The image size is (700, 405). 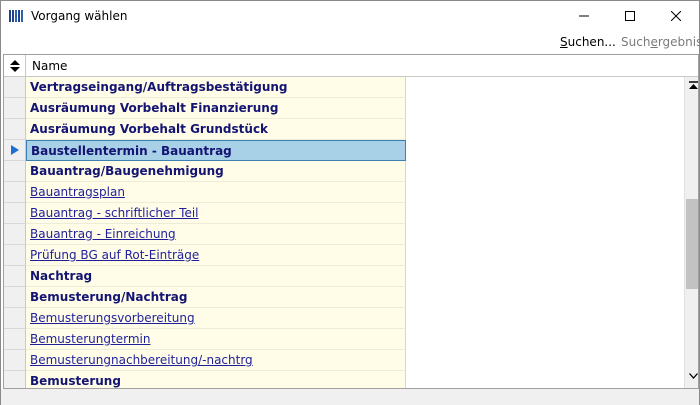 What do you see at coordinates (351, 66) in the screenshot?
I see `grid-header: Name` at bounding box center [351, 66].